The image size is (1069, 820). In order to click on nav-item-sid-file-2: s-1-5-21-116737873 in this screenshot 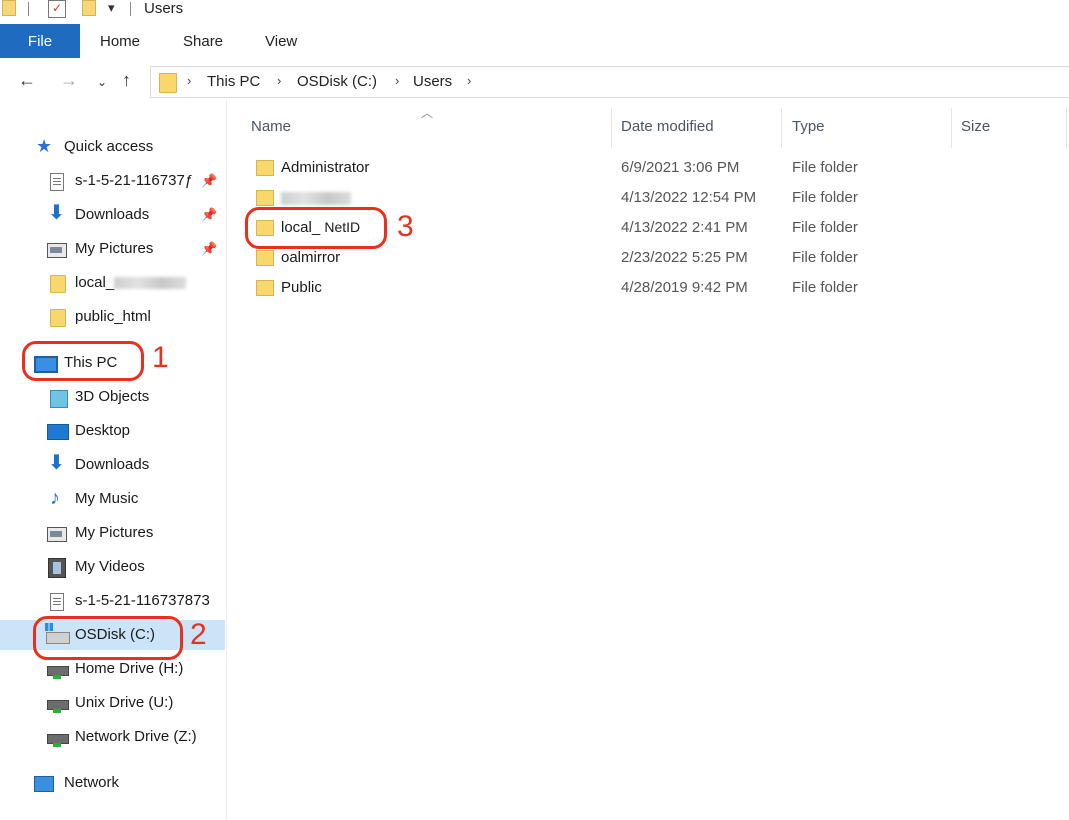, I will do `click(112, 601)`.